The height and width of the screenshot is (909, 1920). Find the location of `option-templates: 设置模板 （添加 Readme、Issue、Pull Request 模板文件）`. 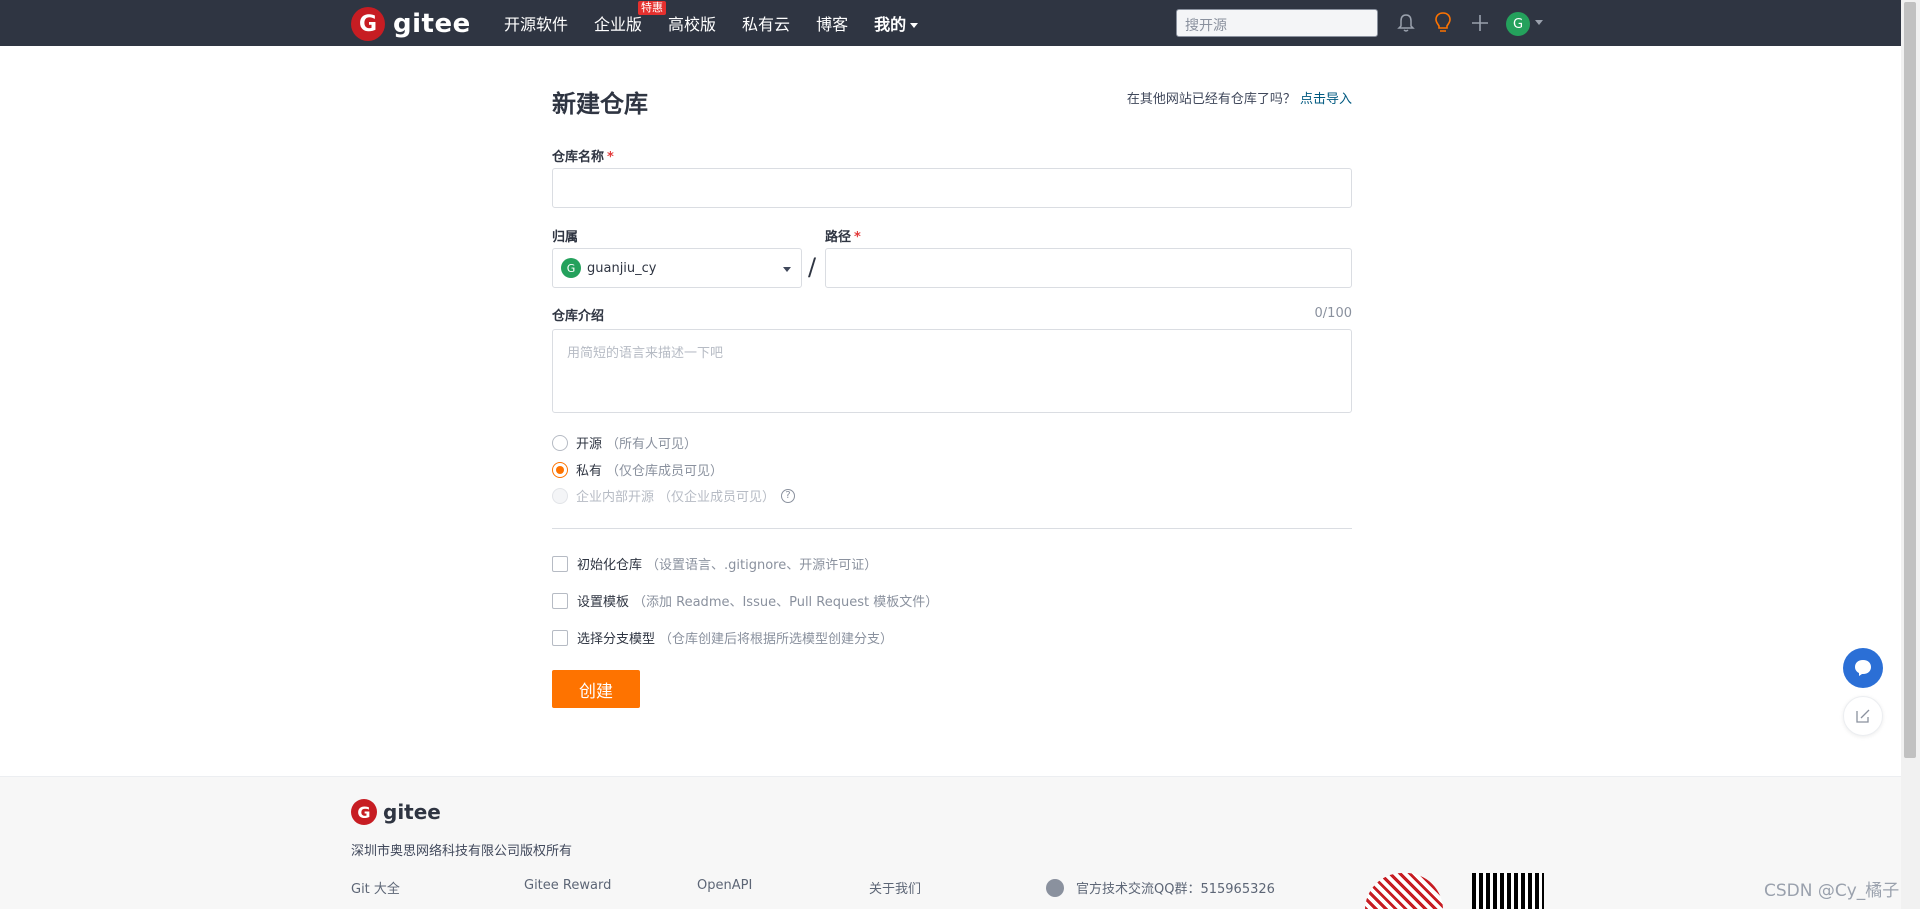

option-templates: 设置模板 （添加 Readme、Issue、Pull Request 模板文件） is located at coordinates (745, 600).